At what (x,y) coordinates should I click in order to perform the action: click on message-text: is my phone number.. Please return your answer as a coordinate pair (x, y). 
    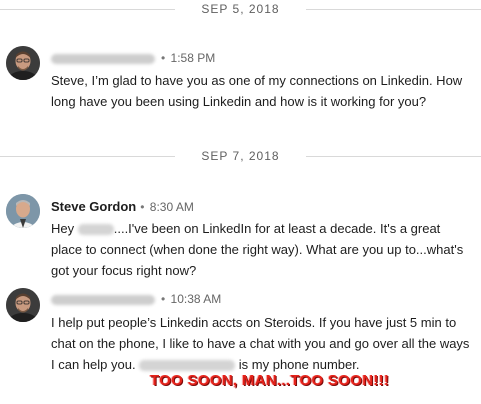
    Looking at the image, I should click on (297, 364).